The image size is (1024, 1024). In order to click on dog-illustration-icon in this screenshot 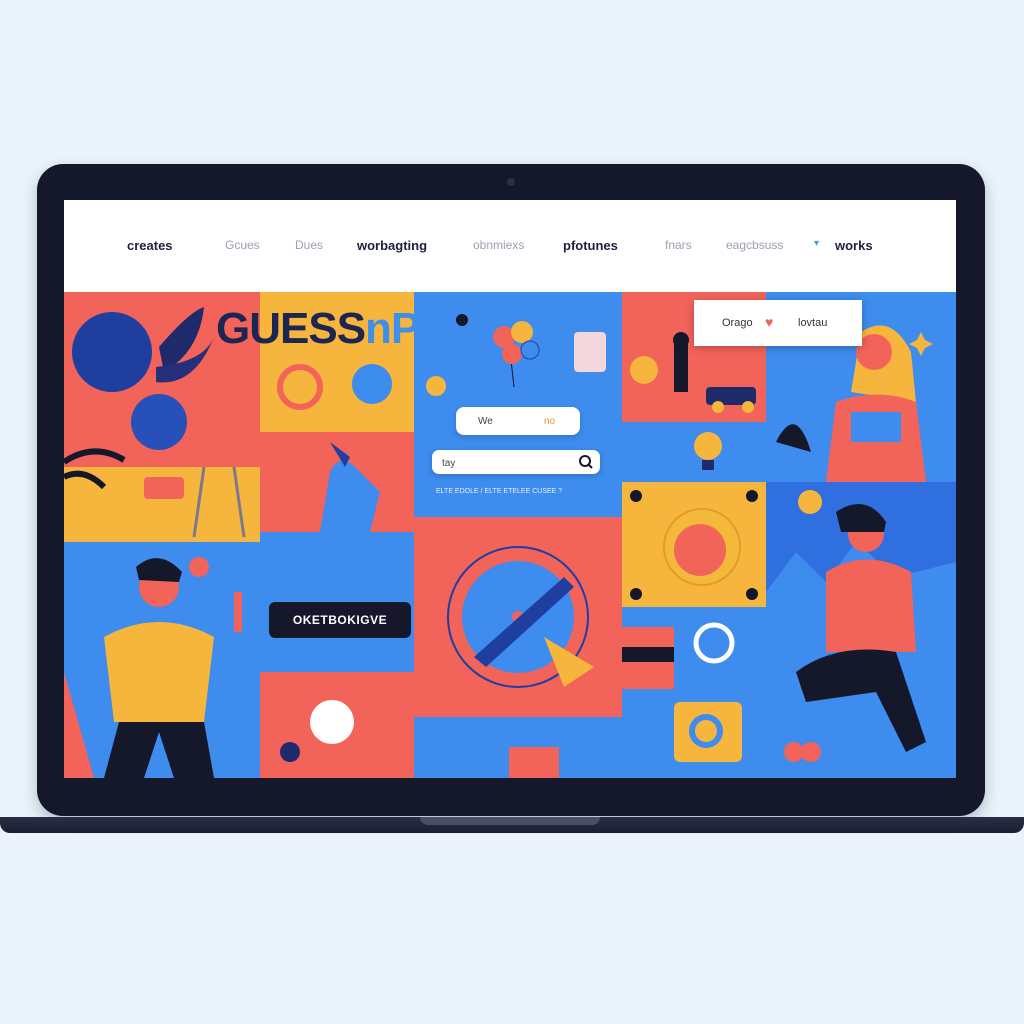, I will do `click(350, 487)`.